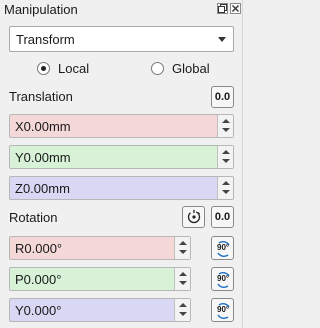 Image resolution: width=320 pixels, height=328 pixels. Describe the element at coordinates (121, 10) in the screenshot. I see `title-bar: Manipulation` at that location.